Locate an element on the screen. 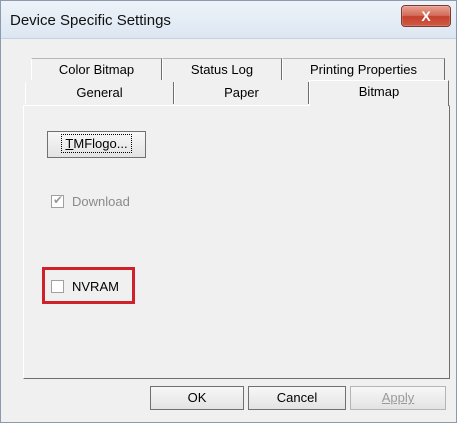 This screenshot has height=423, width=457. title-bar: Device Specific Settings X is located at coordinates (228, 20).